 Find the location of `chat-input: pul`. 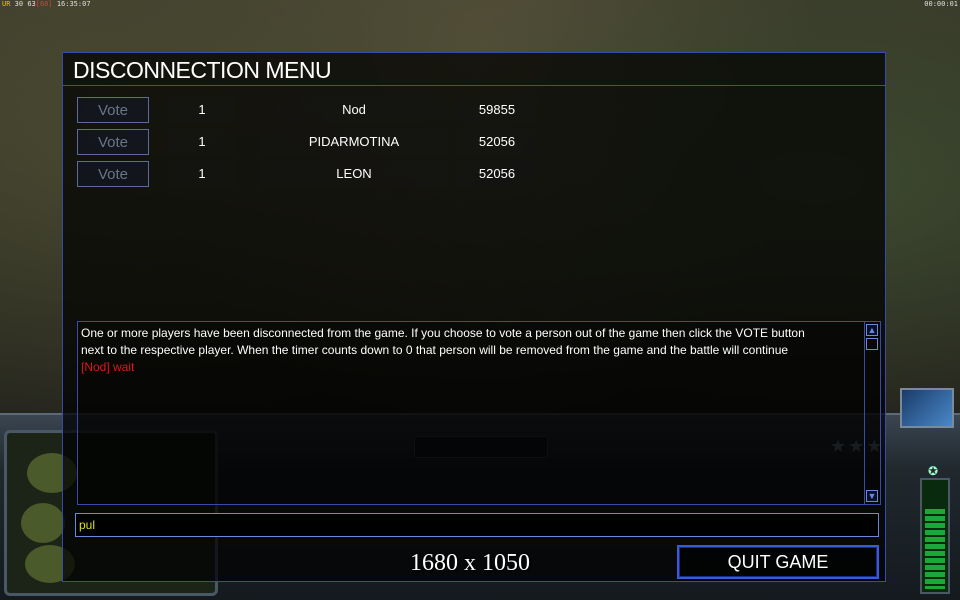

chat-input: pul is located at coordinates (477, 525).